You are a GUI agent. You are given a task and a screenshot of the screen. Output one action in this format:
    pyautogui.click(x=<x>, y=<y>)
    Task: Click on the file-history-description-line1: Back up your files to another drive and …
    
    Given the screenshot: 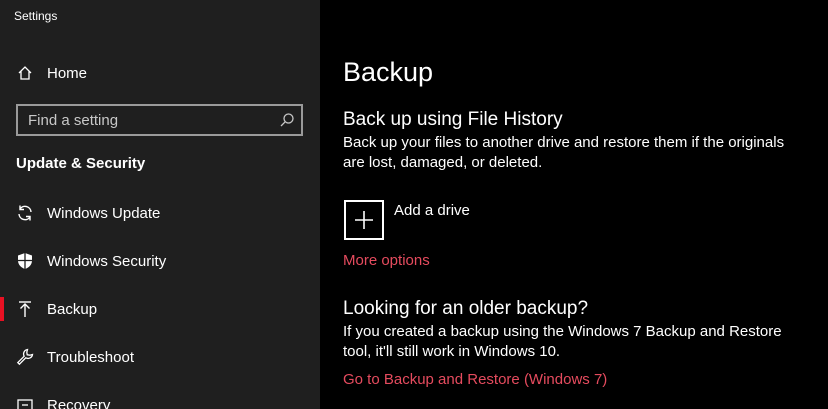 What is the action you would take?
    pyautogui.click(x=564, y=142)
    